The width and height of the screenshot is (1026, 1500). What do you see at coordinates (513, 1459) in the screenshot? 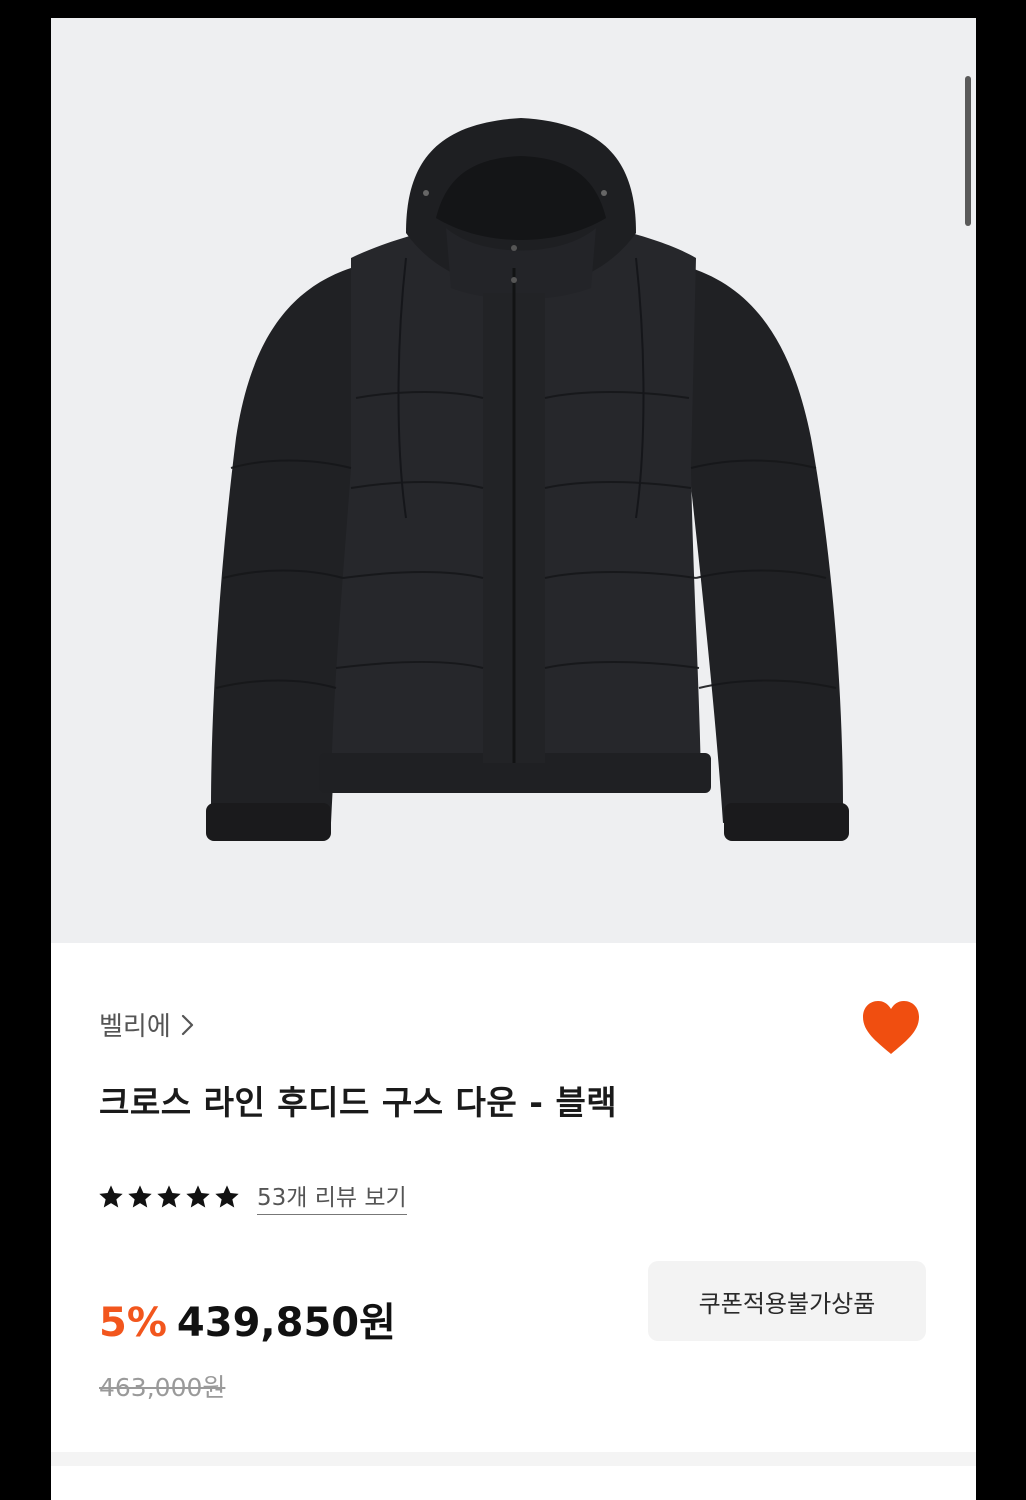
I see `section-divider` at bounding box center [513, 1459].